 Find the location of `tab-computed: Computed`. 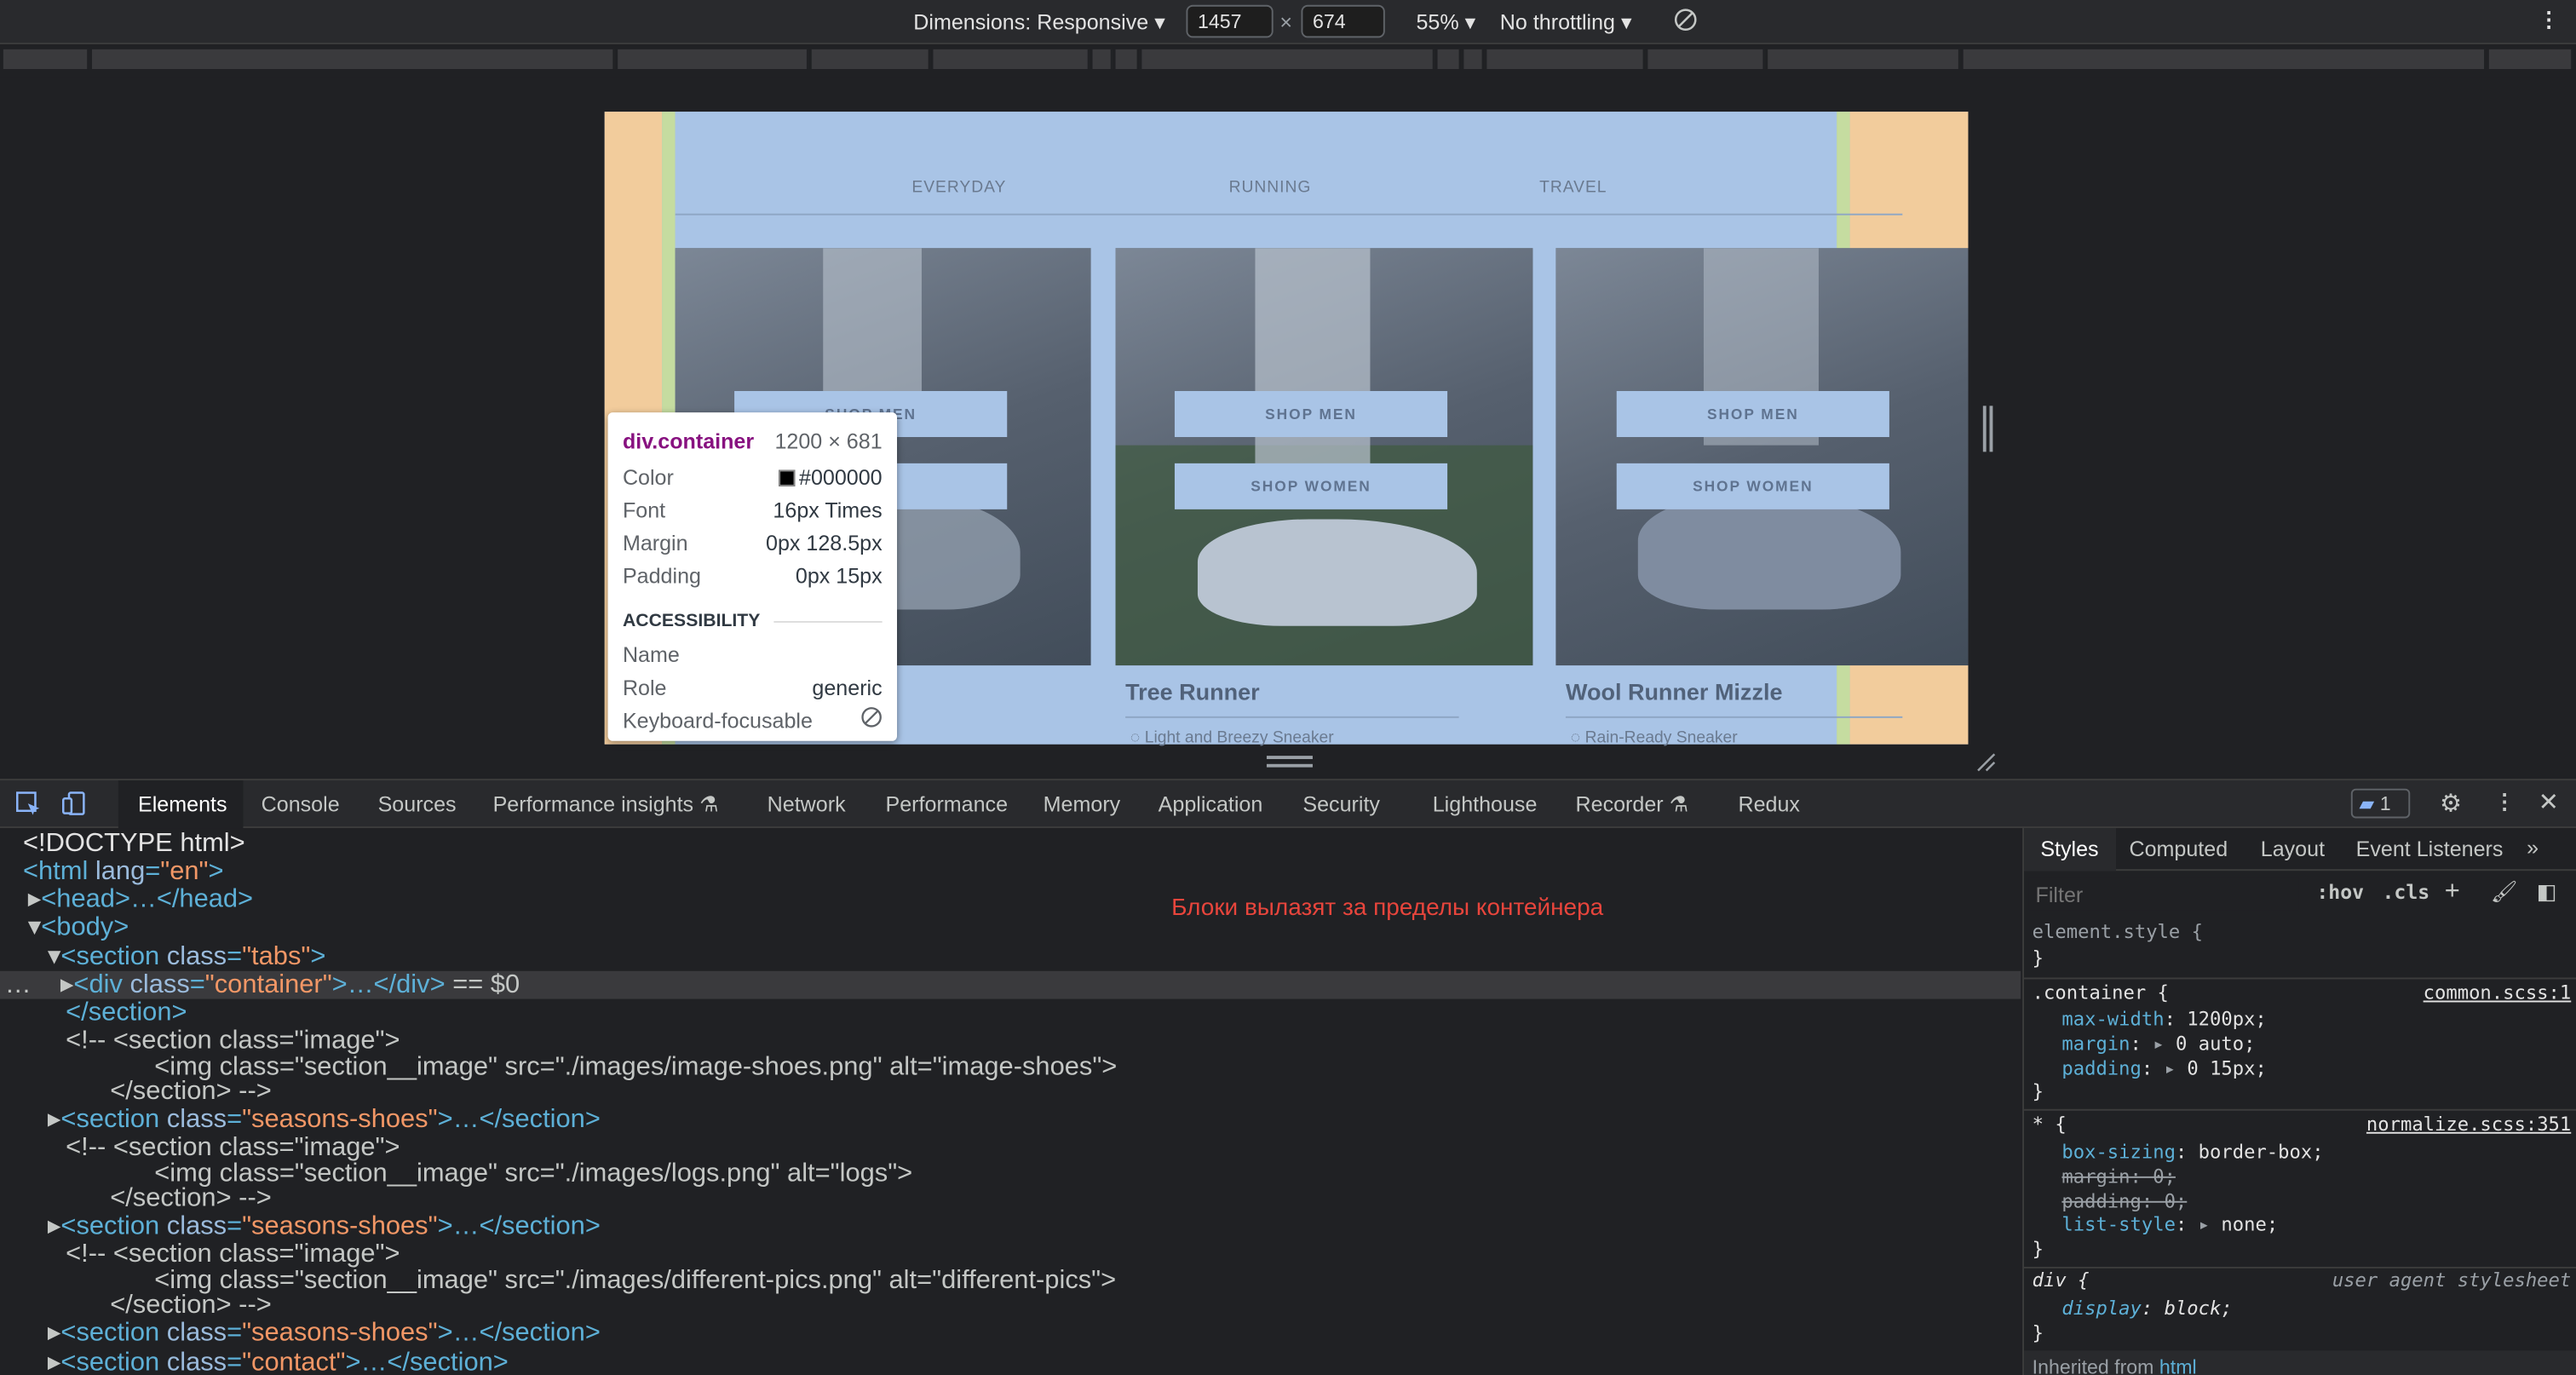

tab-computed: Computed is located at coordinates (2178, 849).